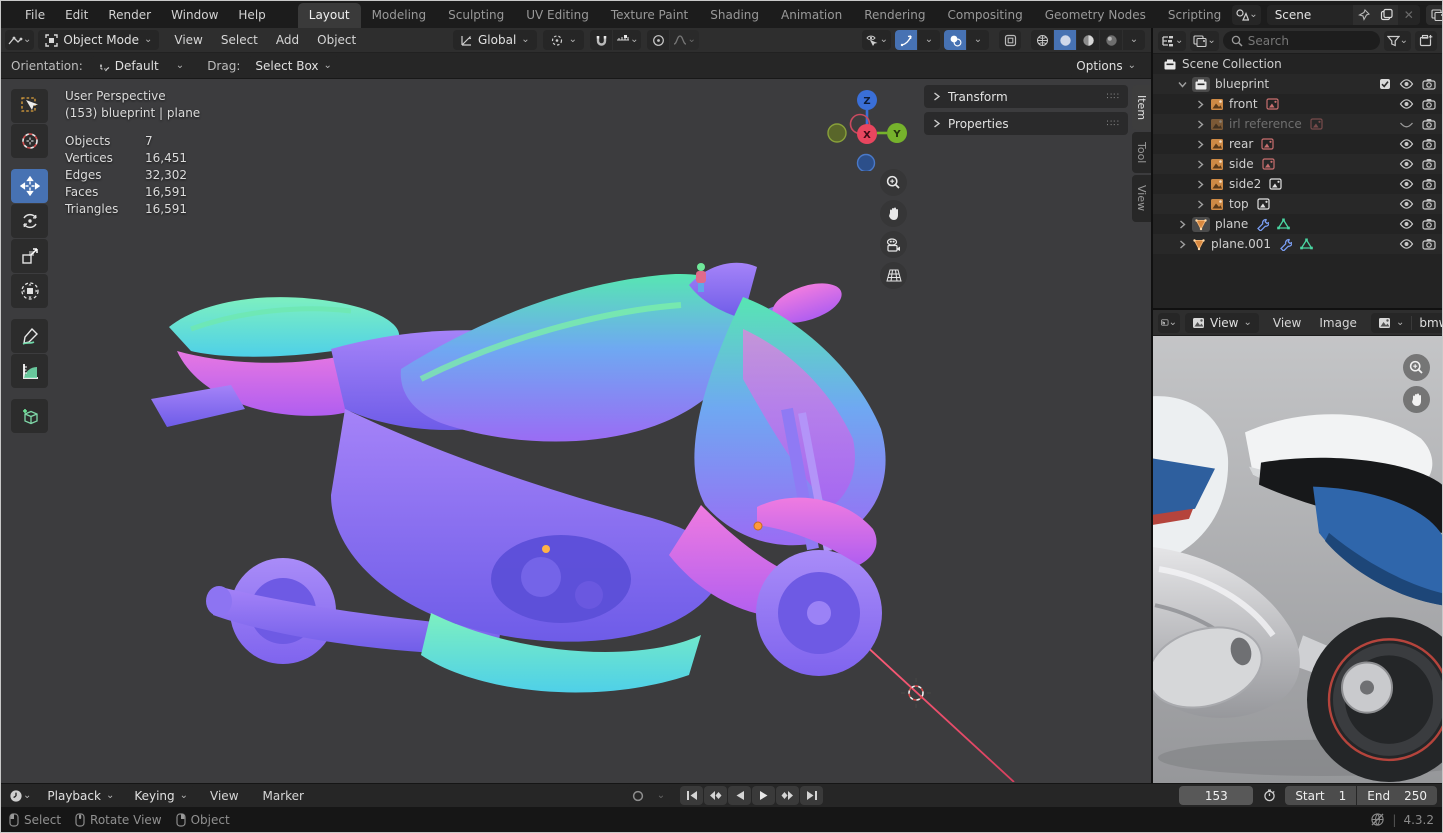  I want to click on rotate-tool, so click(29, 221).